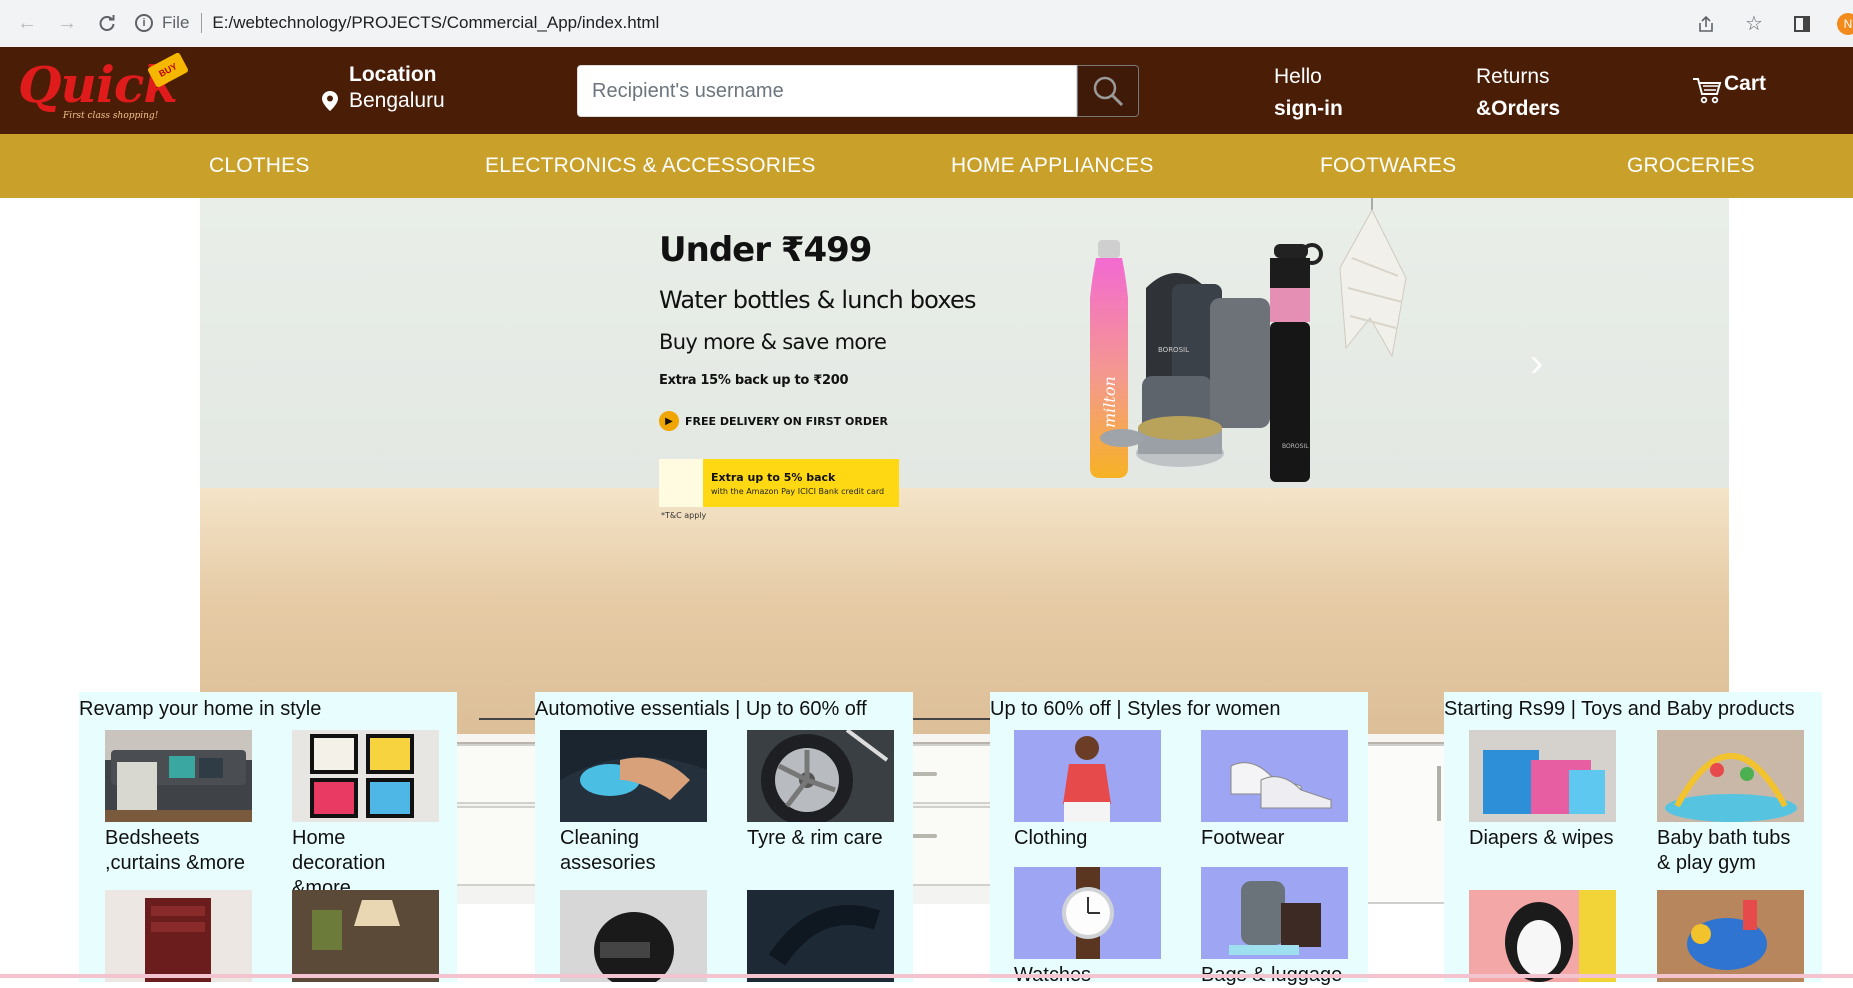  What do you see at coordinates (608, 850) in the screenshot?
I see `tile-cleaning-label: Cleaning assesories` at bounding box center [608, 850].